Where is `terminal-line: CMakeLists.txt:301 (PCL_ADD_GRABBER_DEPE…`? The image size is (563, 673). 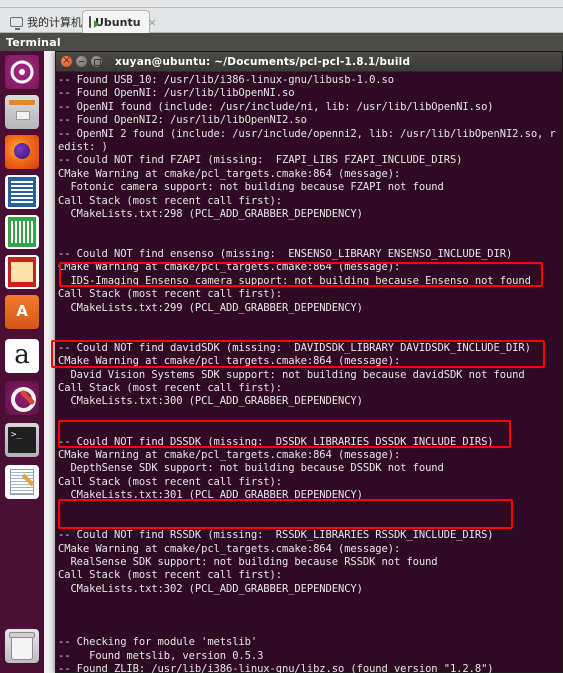 terminal-line: CMakeLists.txt:301 (PCL_ADD_GRABBER_DEPE… is located at coordinates (210, 495).